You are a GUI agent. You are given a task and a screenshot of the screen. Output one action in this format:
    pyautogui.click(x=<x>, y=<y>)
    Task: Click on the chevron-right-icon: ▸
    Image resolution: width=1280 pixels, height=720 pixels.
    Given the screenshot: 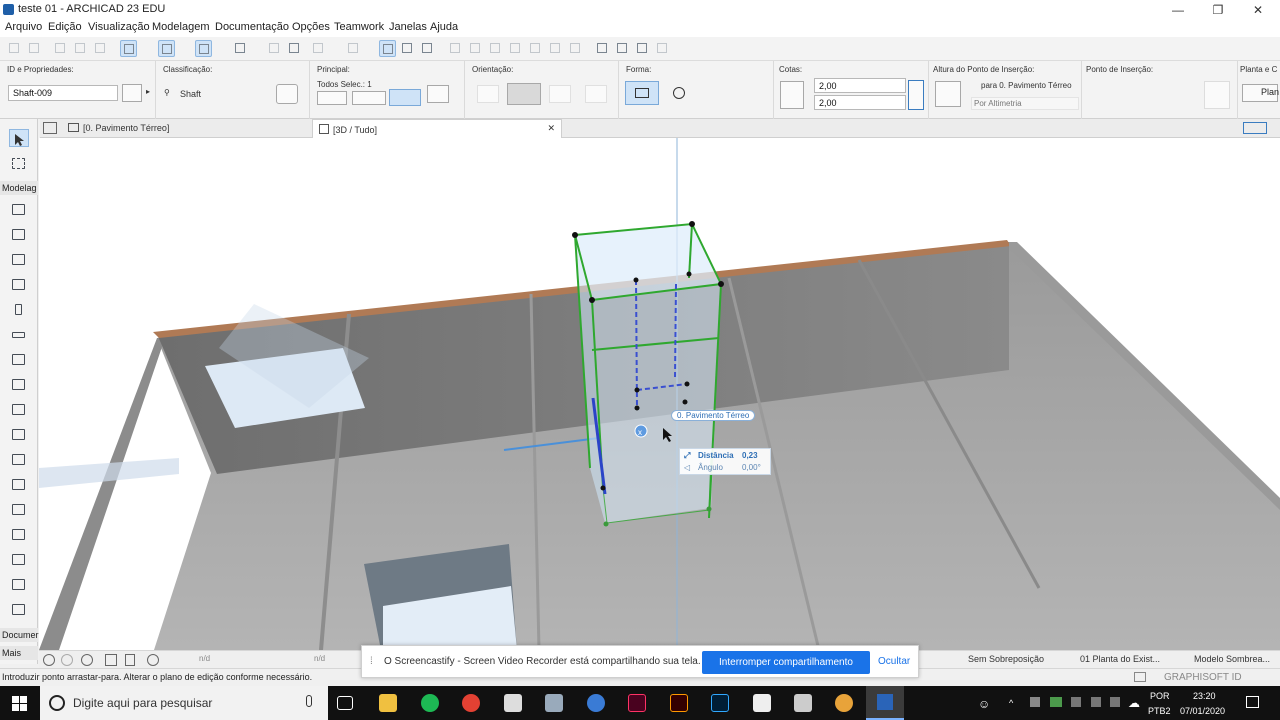 What is the action you would take?
    pyautogui.click(x=148, y=91)
    